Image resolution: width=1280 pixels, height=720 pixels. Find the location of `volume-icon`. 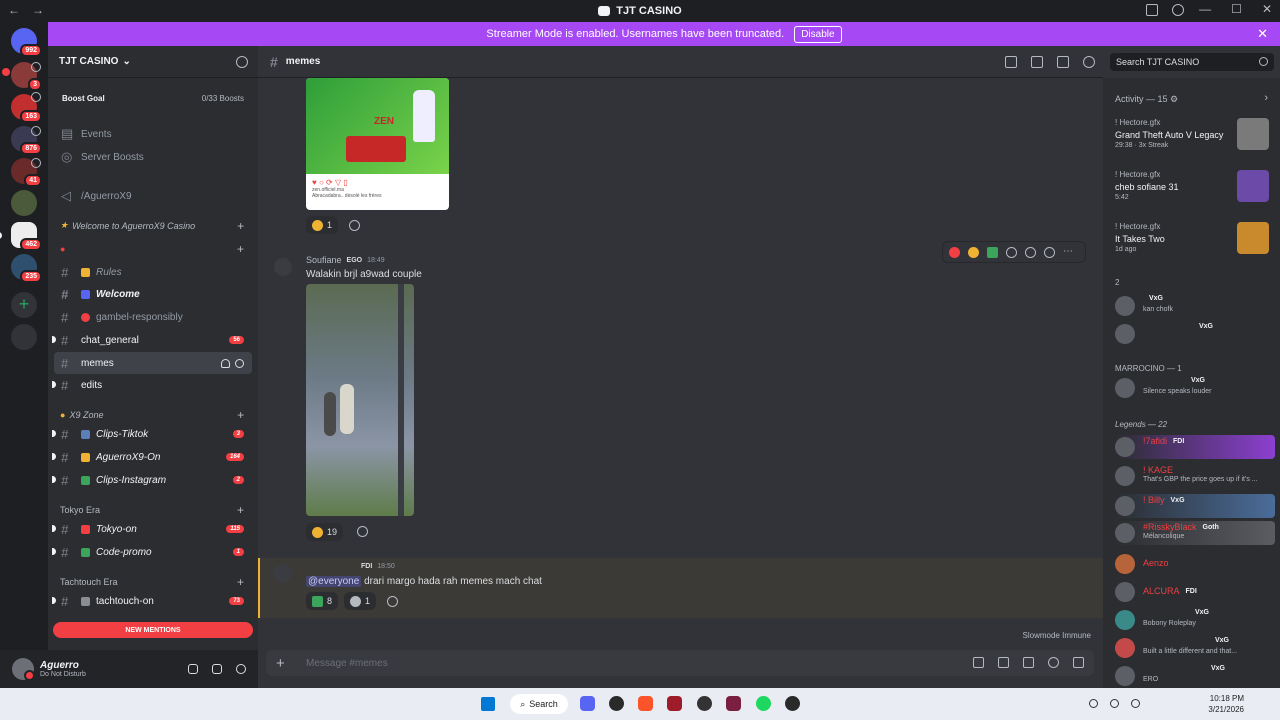

volume-icon is located at coordinates (1135, 703).